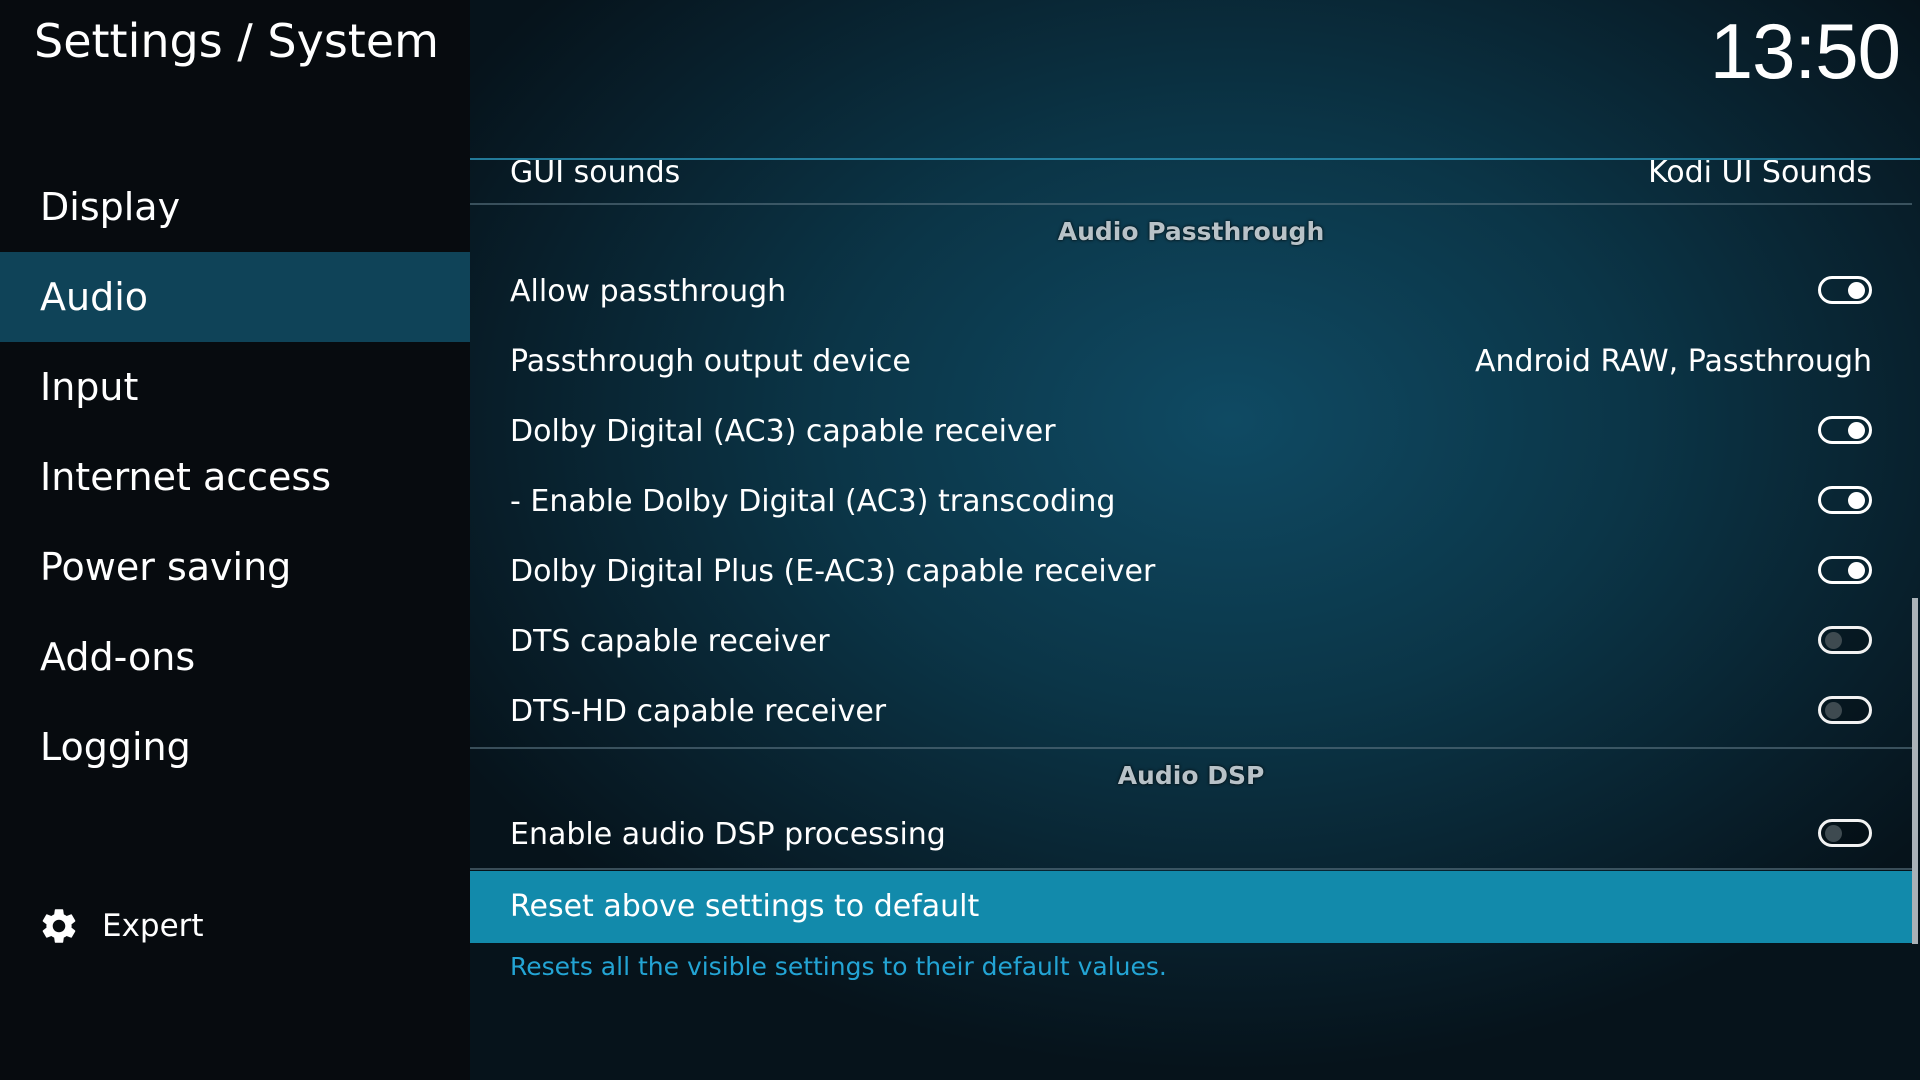  Describe the element at coordinates (1191, 184) in the screenshot. I see `setting-gui-sounds: GUI sounds Kodi UI Sounds` at that location.